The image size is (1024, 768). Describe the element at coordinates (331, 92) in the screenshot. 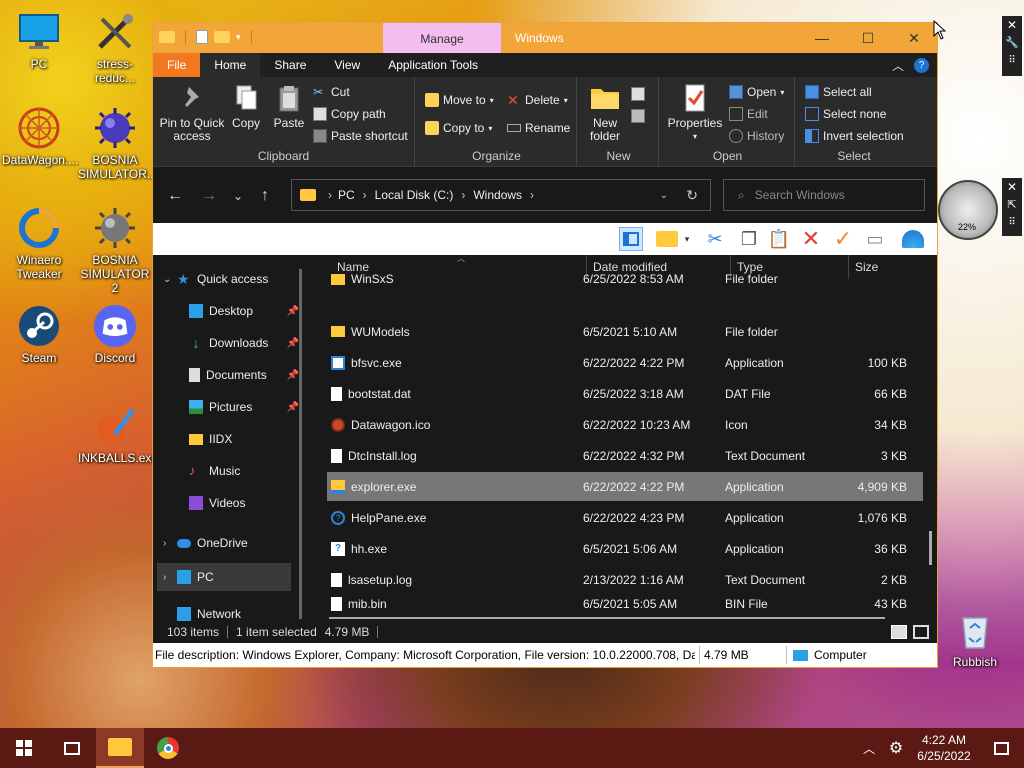

I see `cut-button: ✂ Cut` at that location.